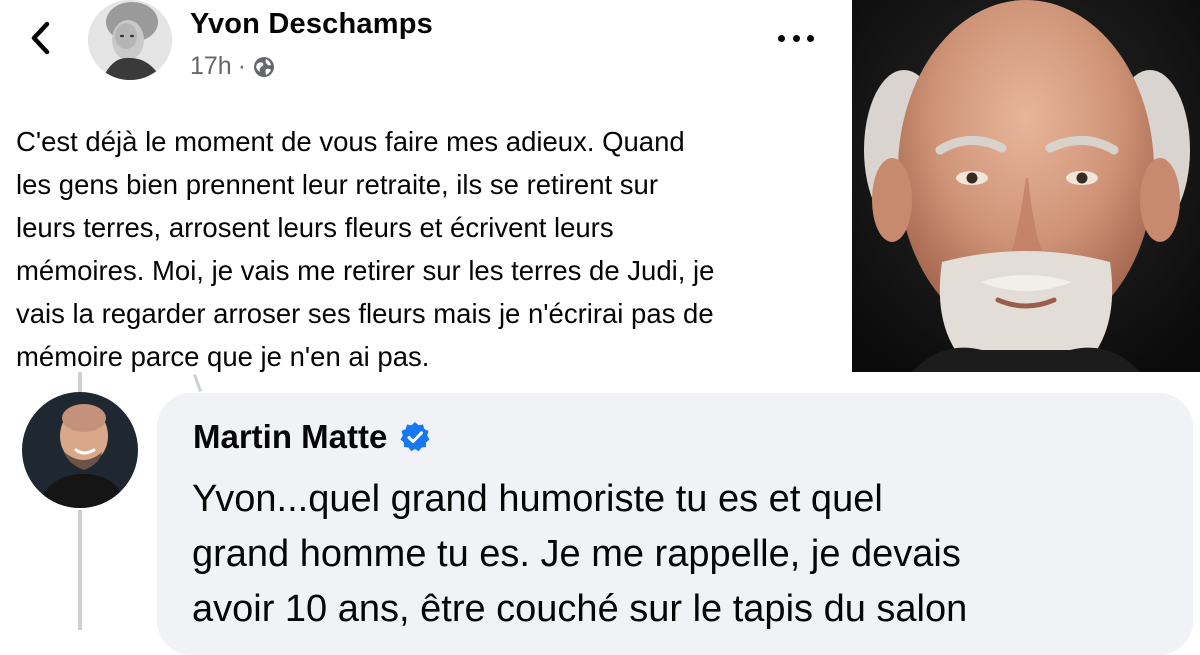  What do you see at coordinates (223, 356) in the screenshot?
I see `post-text-line: mémoire parce que je n'en ai pas.` at bounding box center [223, 356].